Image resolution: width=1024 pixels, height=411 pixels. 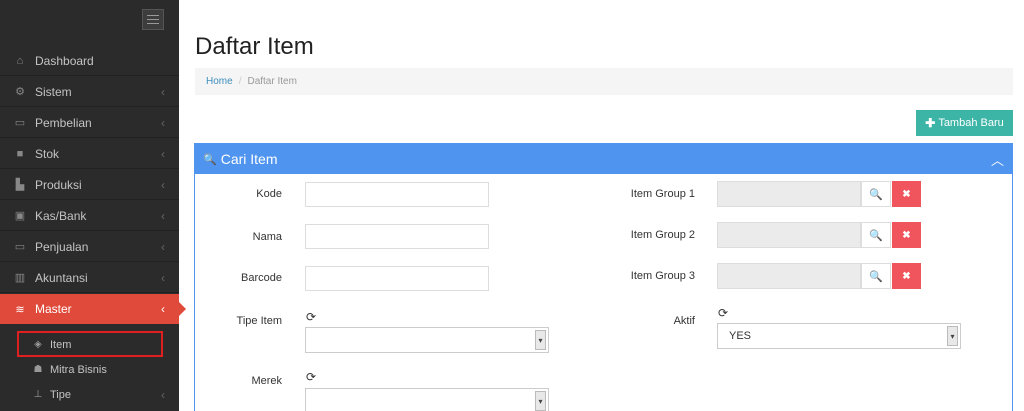 I want to click on sidebar-item-label: Penjualan, so click(x=62, y=246).